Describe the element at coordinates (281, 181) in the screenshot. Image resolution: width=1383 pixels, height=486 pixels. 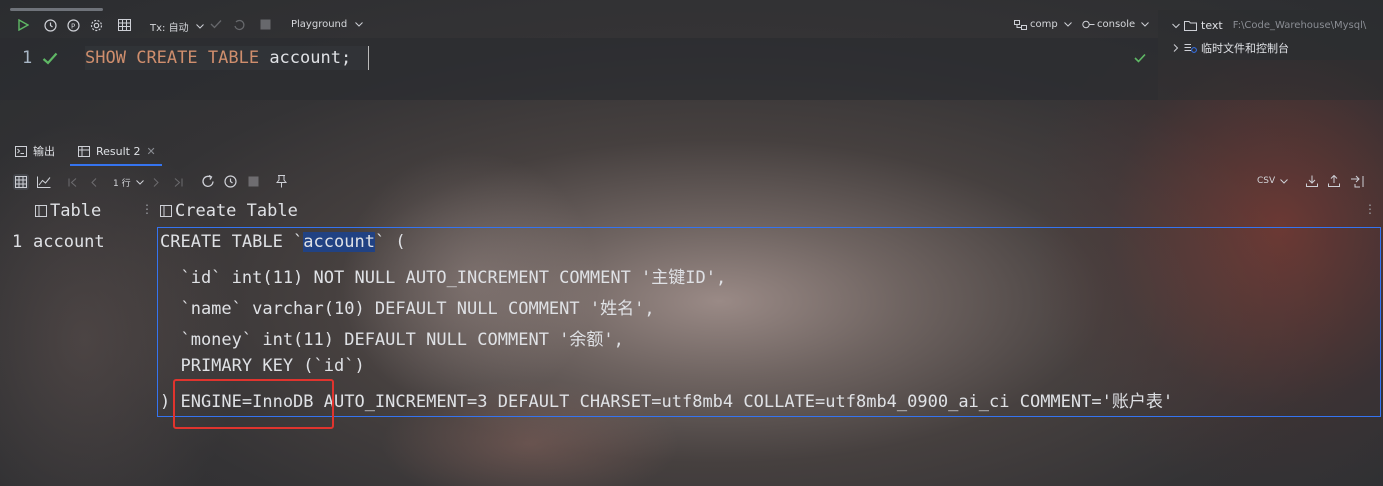
I see `pin-icon` at that location.